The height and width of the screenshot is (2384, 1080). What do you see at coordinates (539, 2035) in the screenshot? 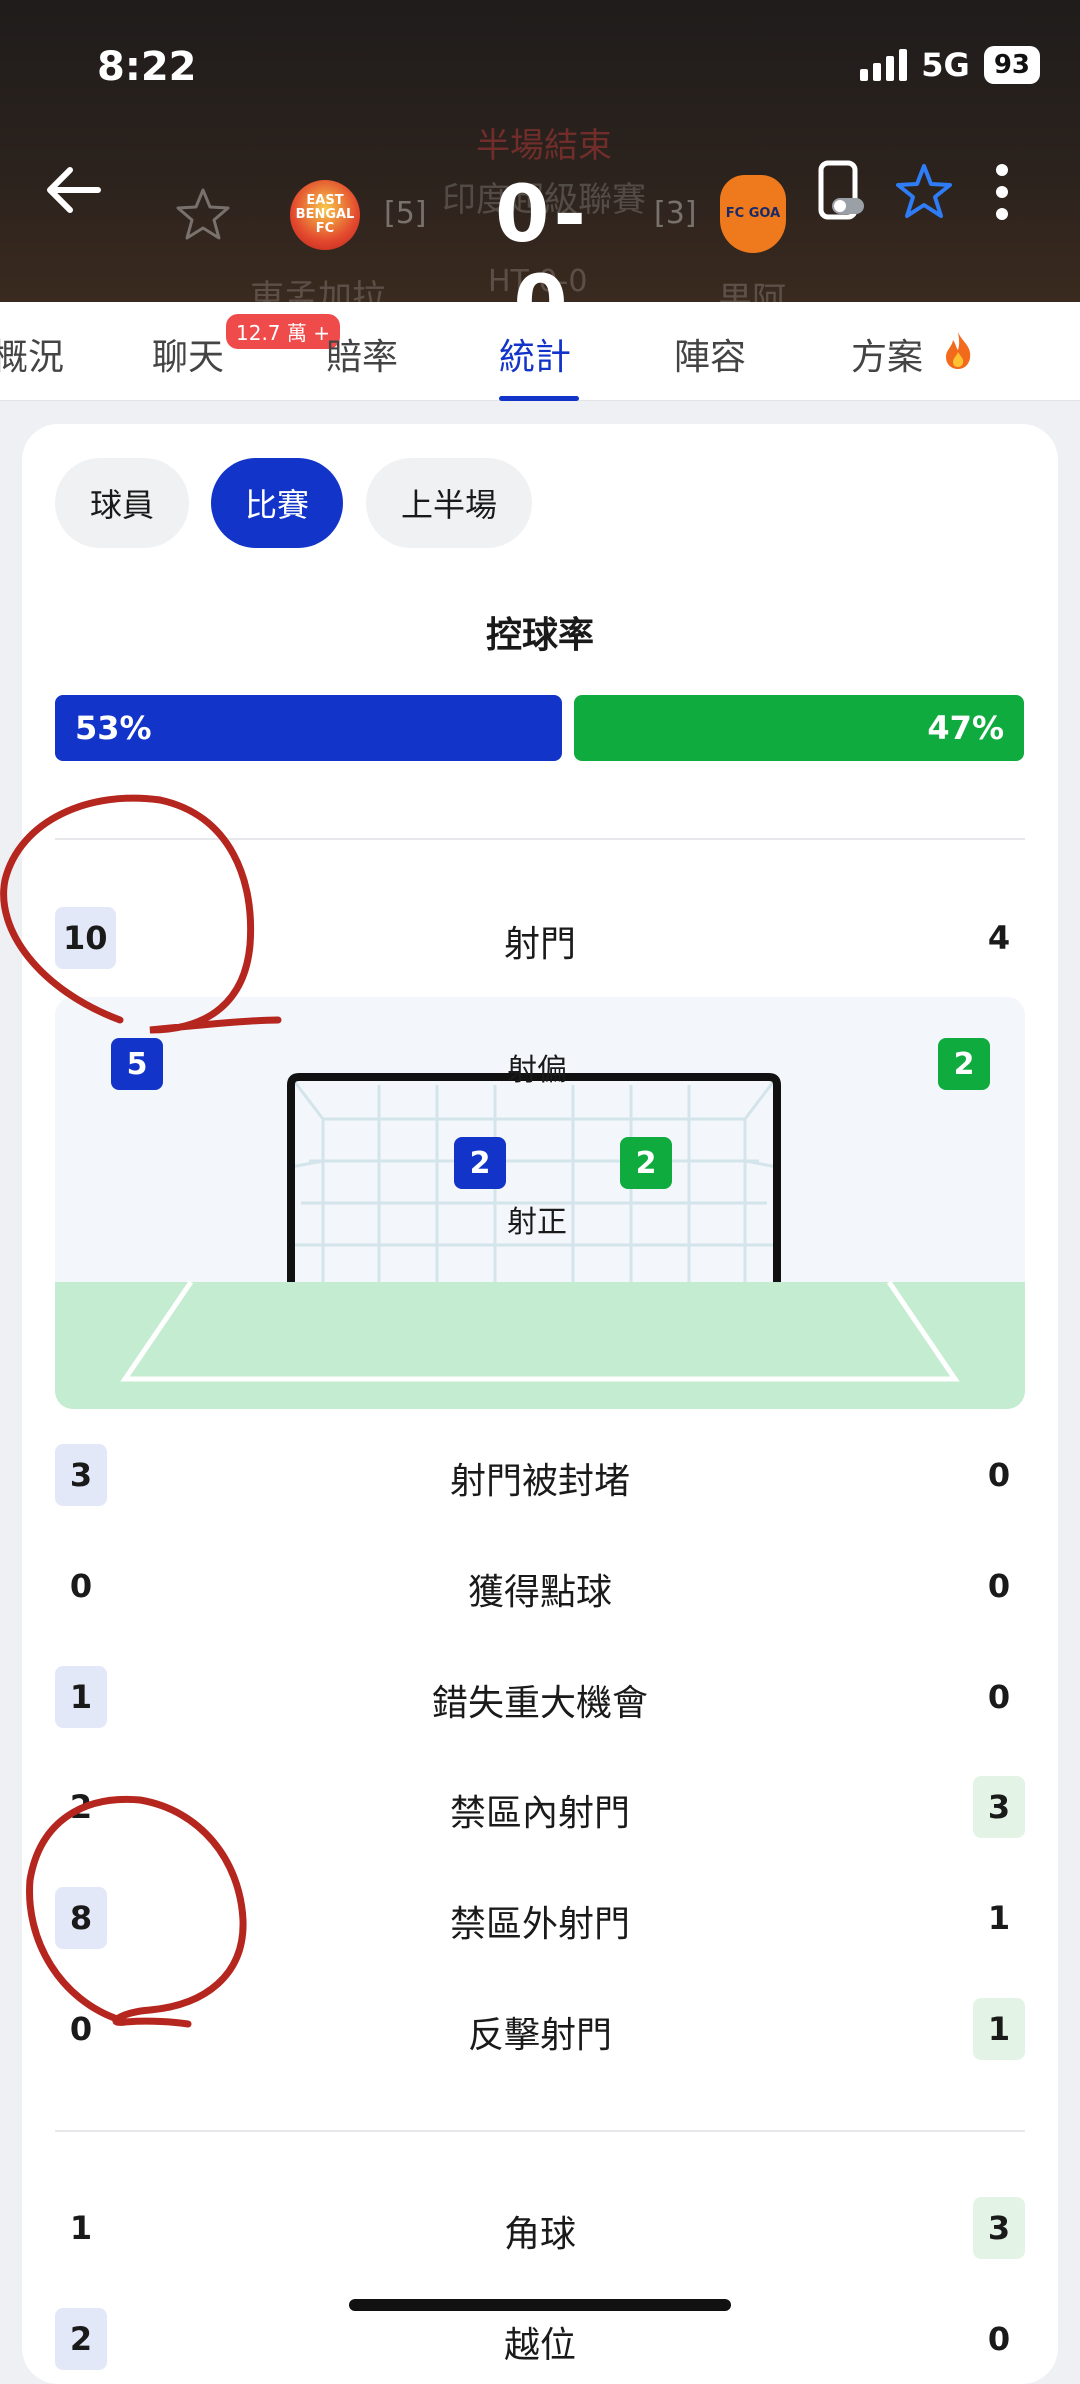
I see `stat-label: 反擊射門` at bounding box center [539, 2035].